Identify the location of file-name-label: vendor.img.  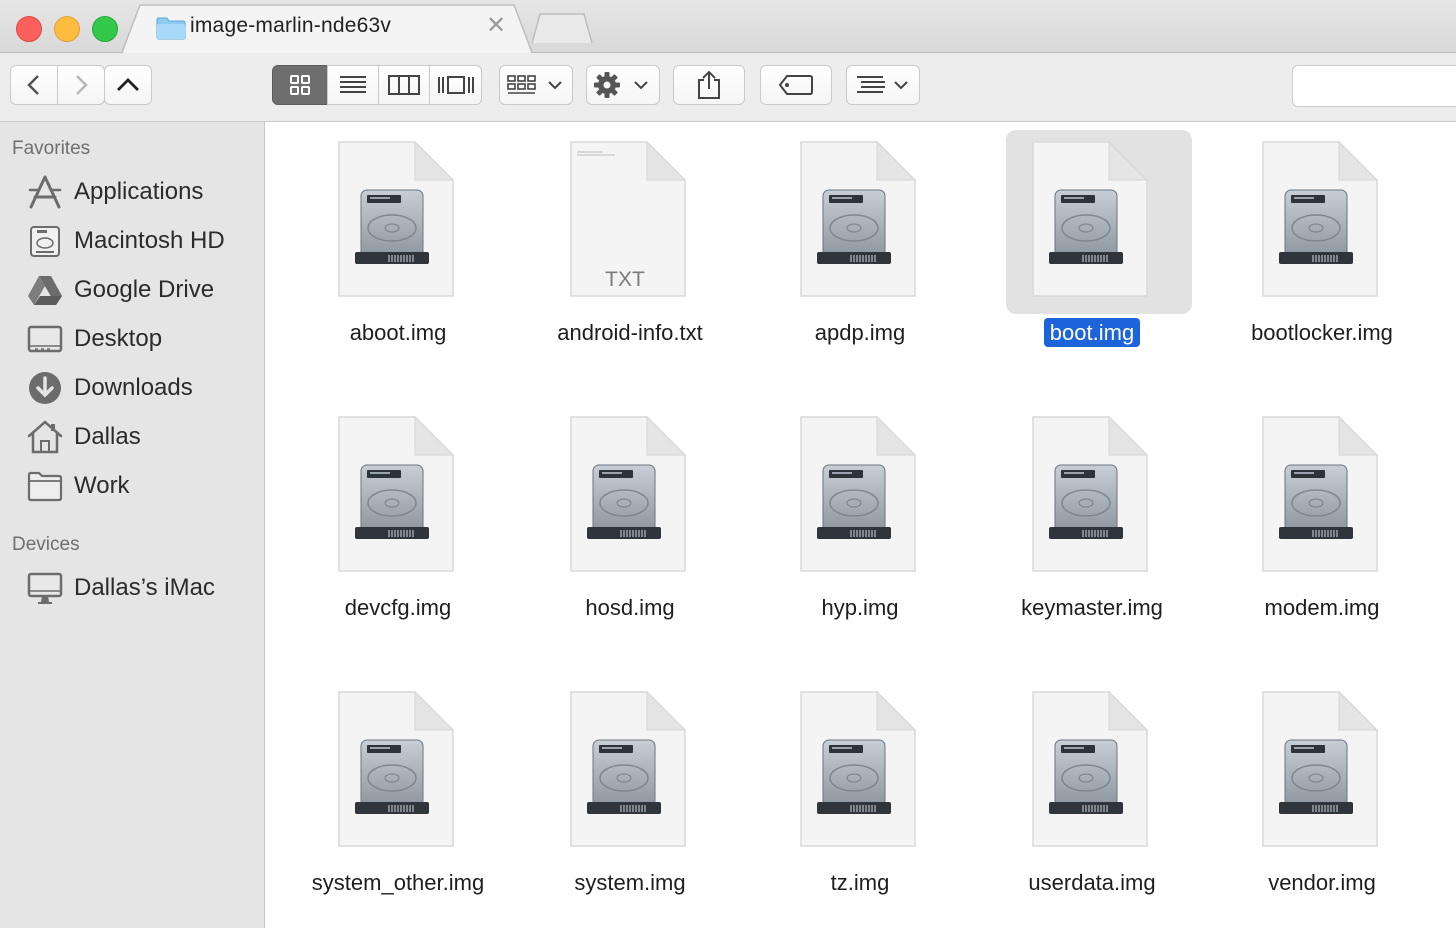
(1322, 883).